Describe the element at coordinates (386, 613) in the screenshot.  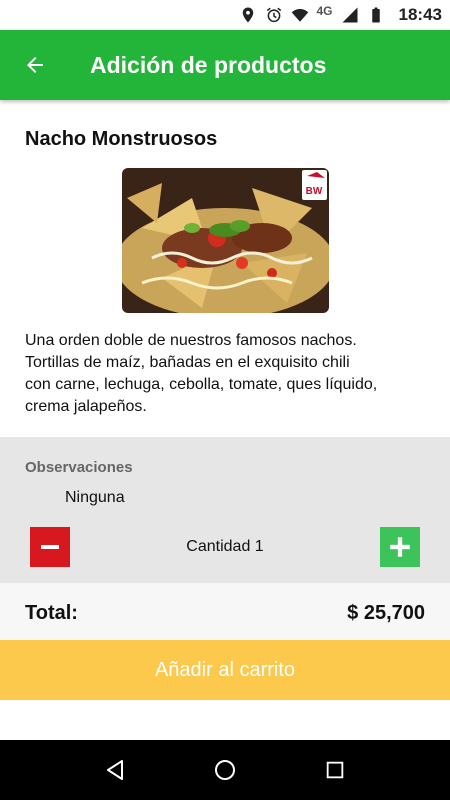
I see `total-value: $ 25,700` at that location.